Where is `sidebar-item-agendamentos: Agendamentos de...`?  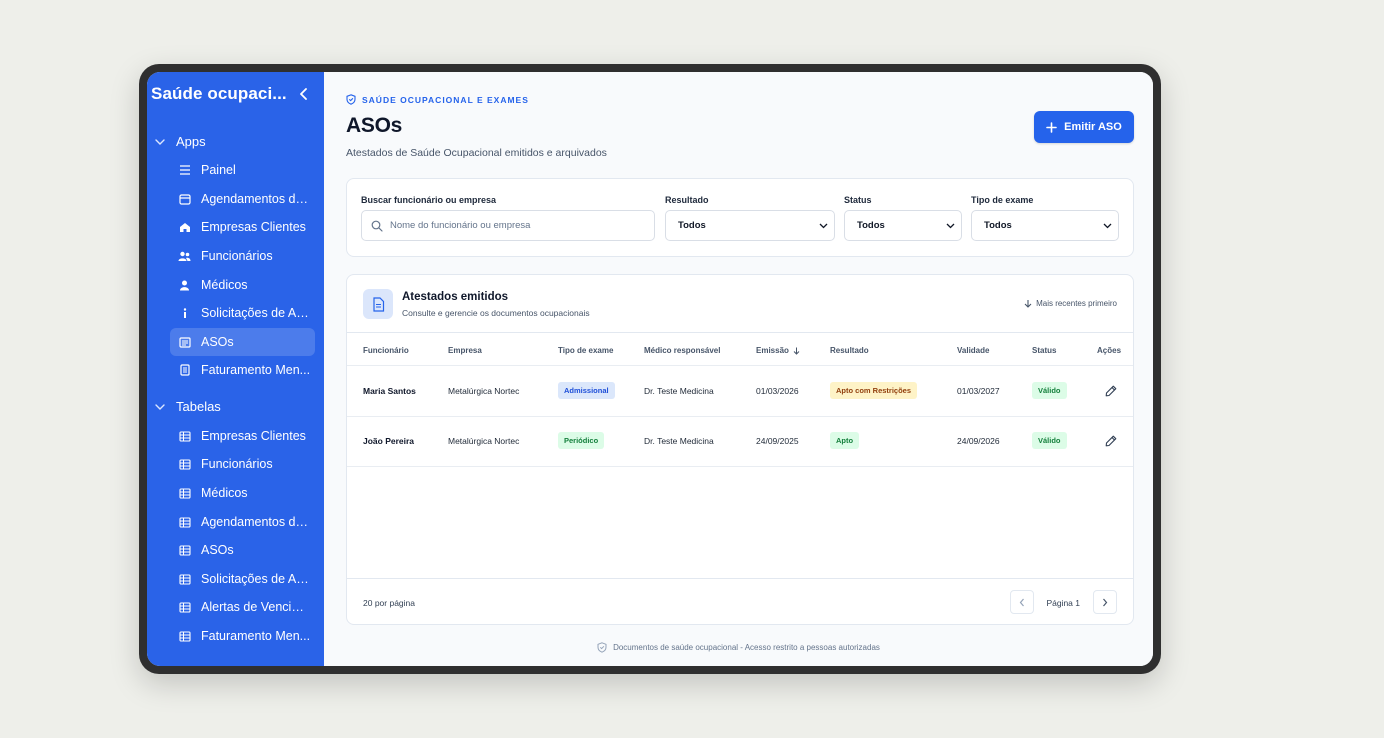
sidebar-item-agendamentos: Agendamentos de... is located at coordinates (242, 199).